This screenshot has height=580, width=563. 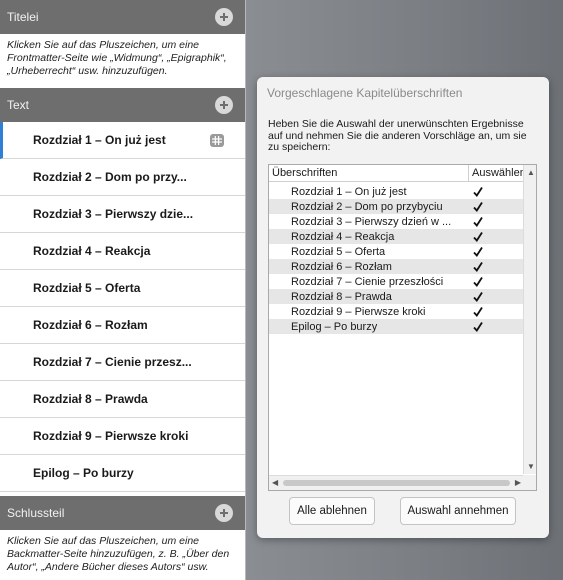 I want to click on accept-selection-button: Auswahl annehmen, so click(x=458, y=511).